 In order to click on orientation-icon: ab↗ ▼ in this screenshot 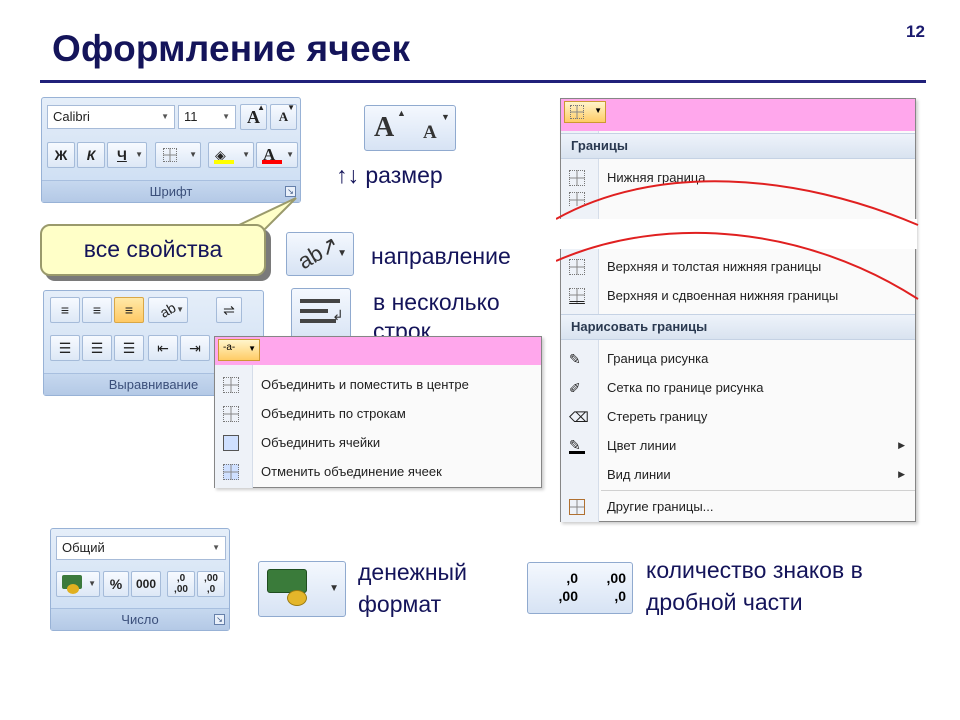, I will do `click(320, 253)`.